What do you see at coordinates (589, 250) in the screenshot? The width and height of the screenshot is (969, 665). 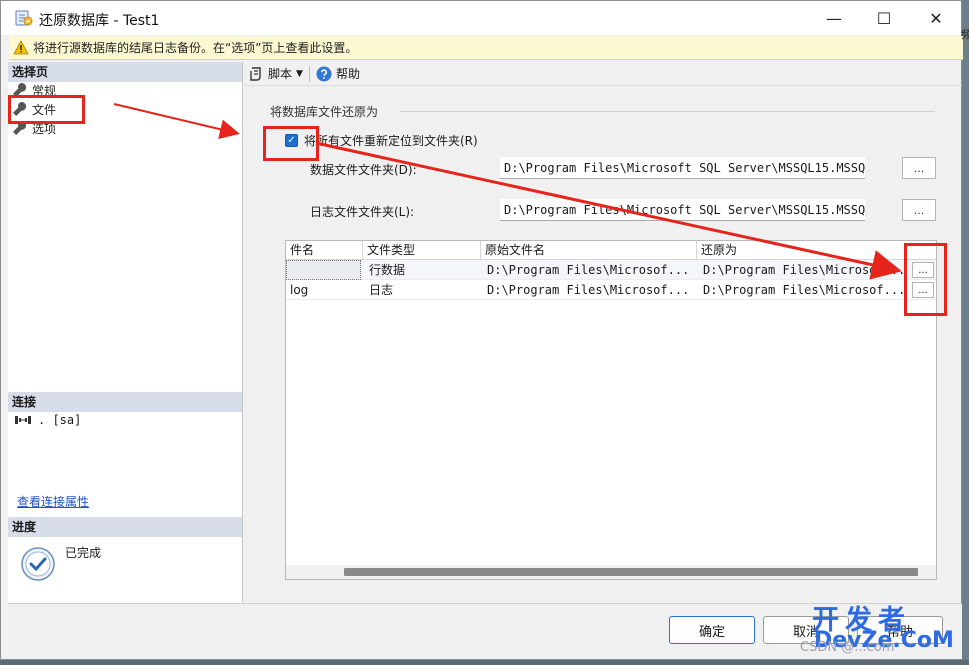 I see `column-header-original-file: 原始文件名` at bounding box center [589, 250].